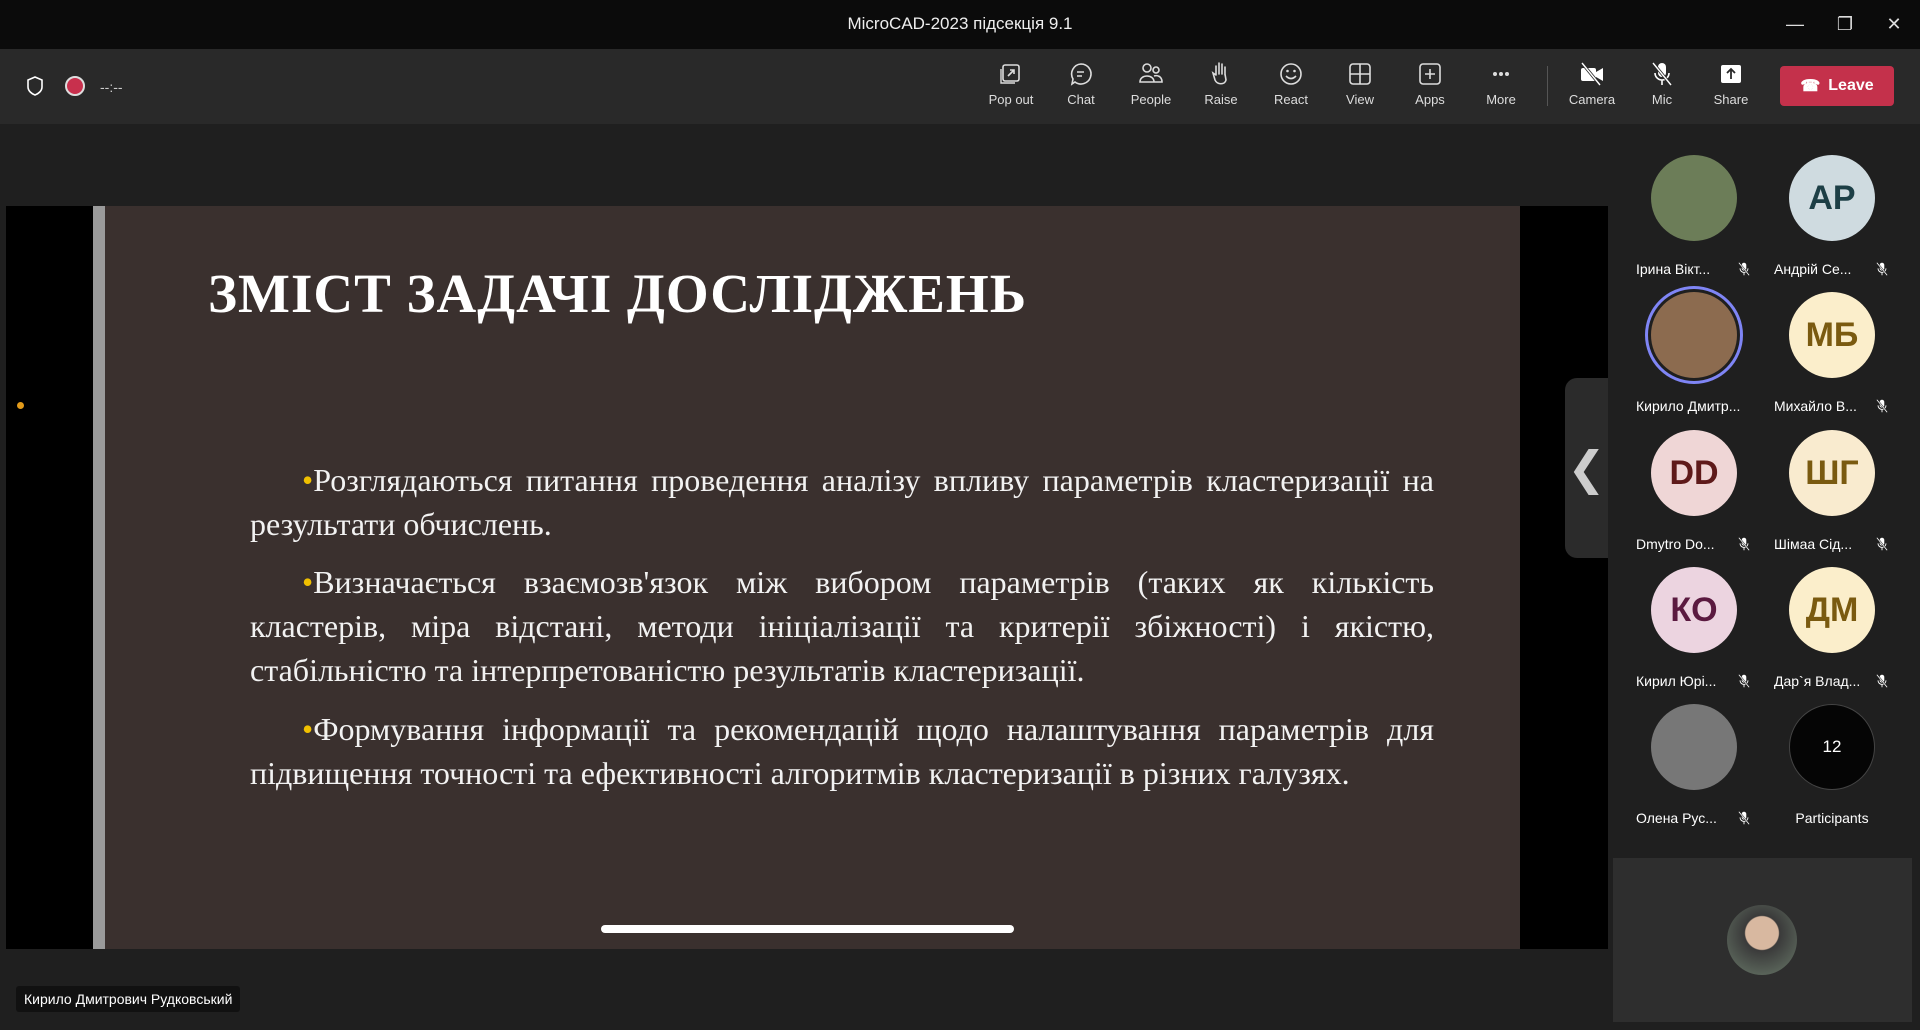 The height and width of the screenshot is (1030, 1920). I want to click on share-icon, so click(1731, 74).